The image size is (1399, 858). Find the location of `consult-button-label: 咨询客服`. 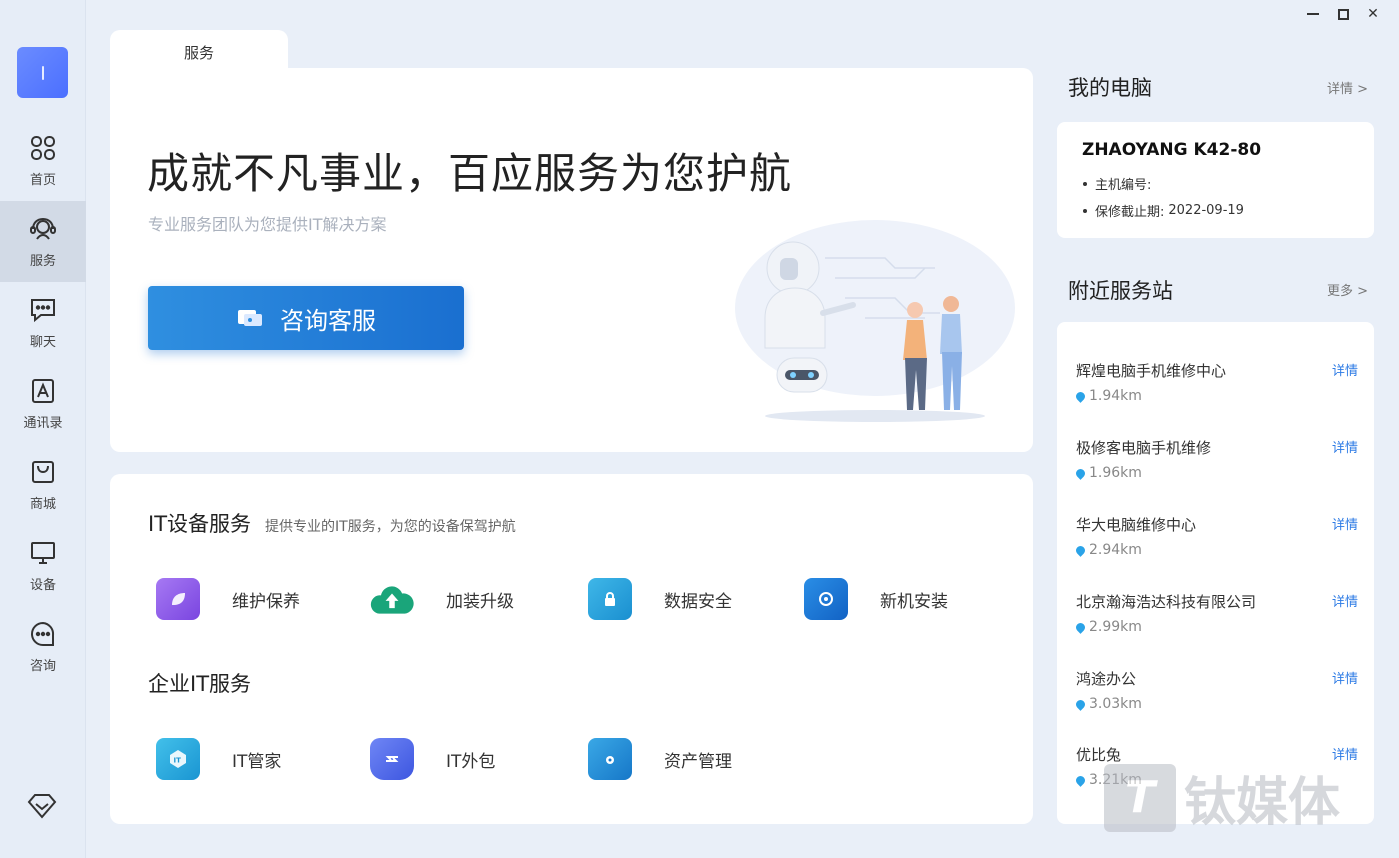

consult-button-label: 咨询客服 is located at coordinates (328, 320).